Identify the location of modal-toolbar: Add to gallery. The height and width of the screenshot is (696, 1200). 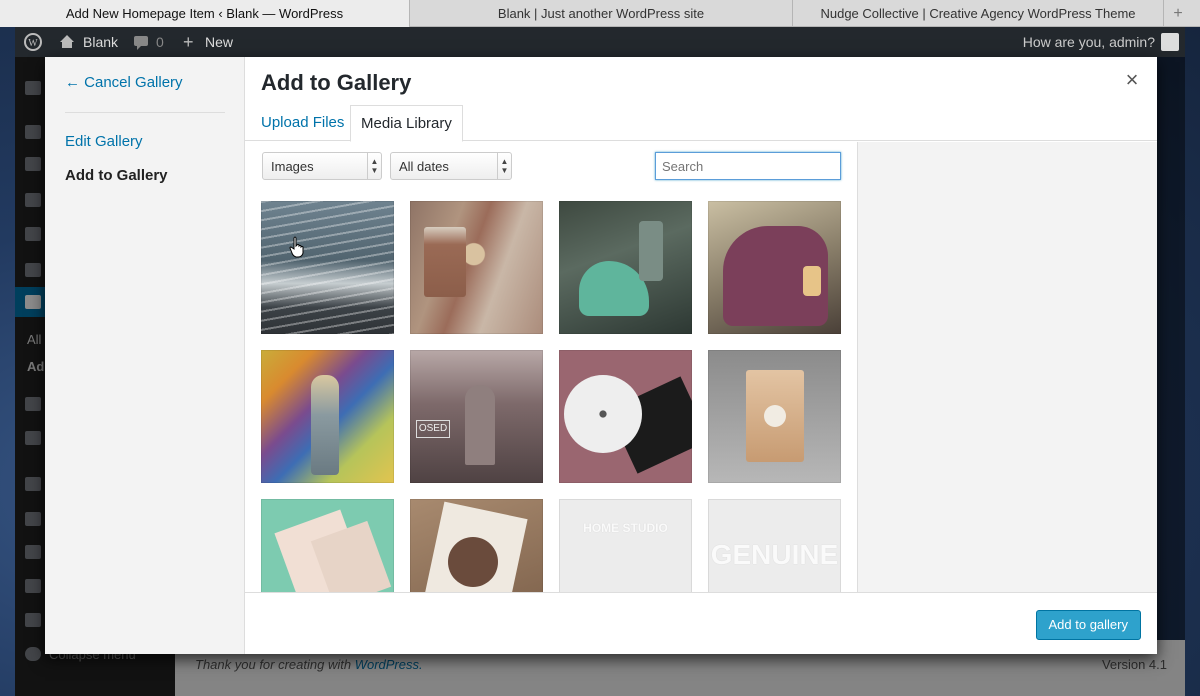
(701, 623).